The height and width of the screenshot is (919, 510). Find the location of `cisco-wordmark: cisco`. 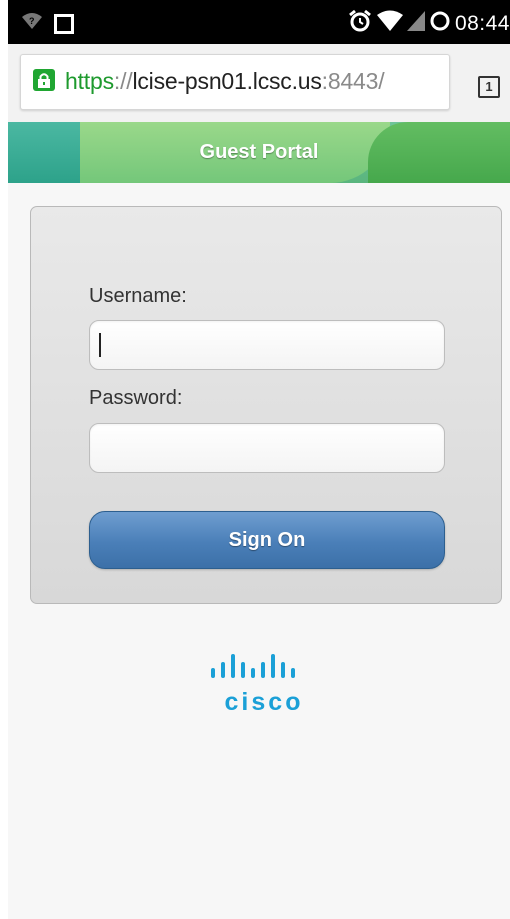

cisco-wordmark: cisco is located at coordinates (264, 702).